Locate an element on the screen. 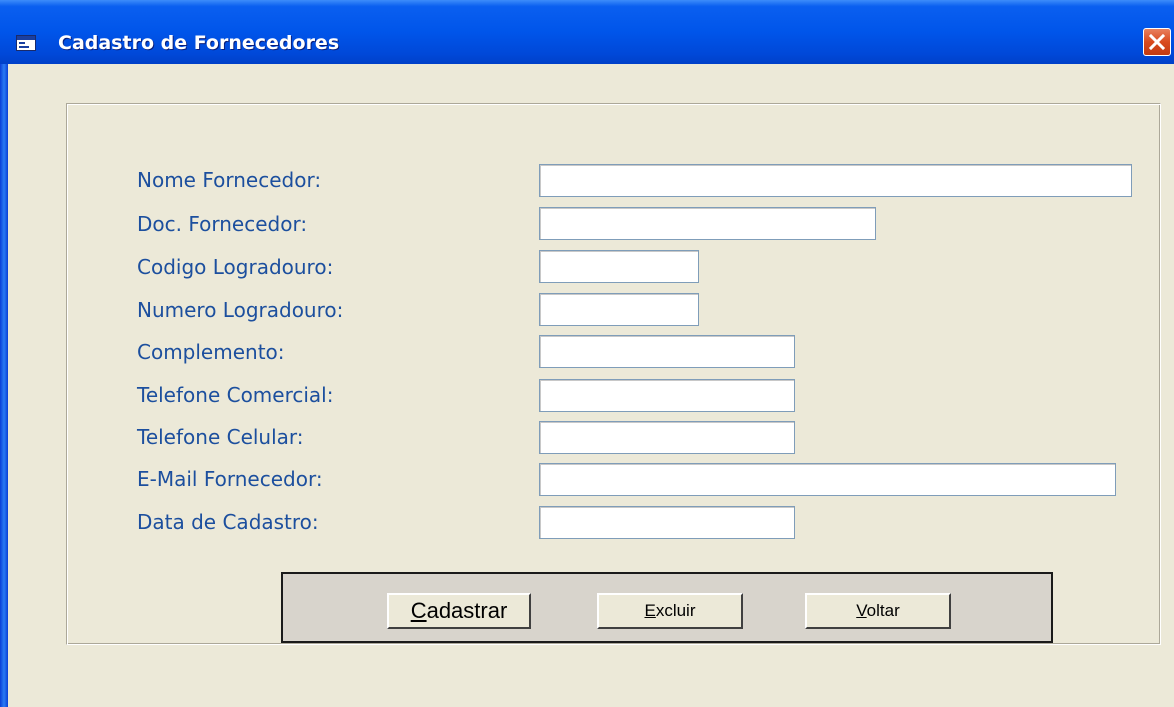 The height and width of the screenshot is (707, 1174). close-button is located at coordinates (1157, 42).